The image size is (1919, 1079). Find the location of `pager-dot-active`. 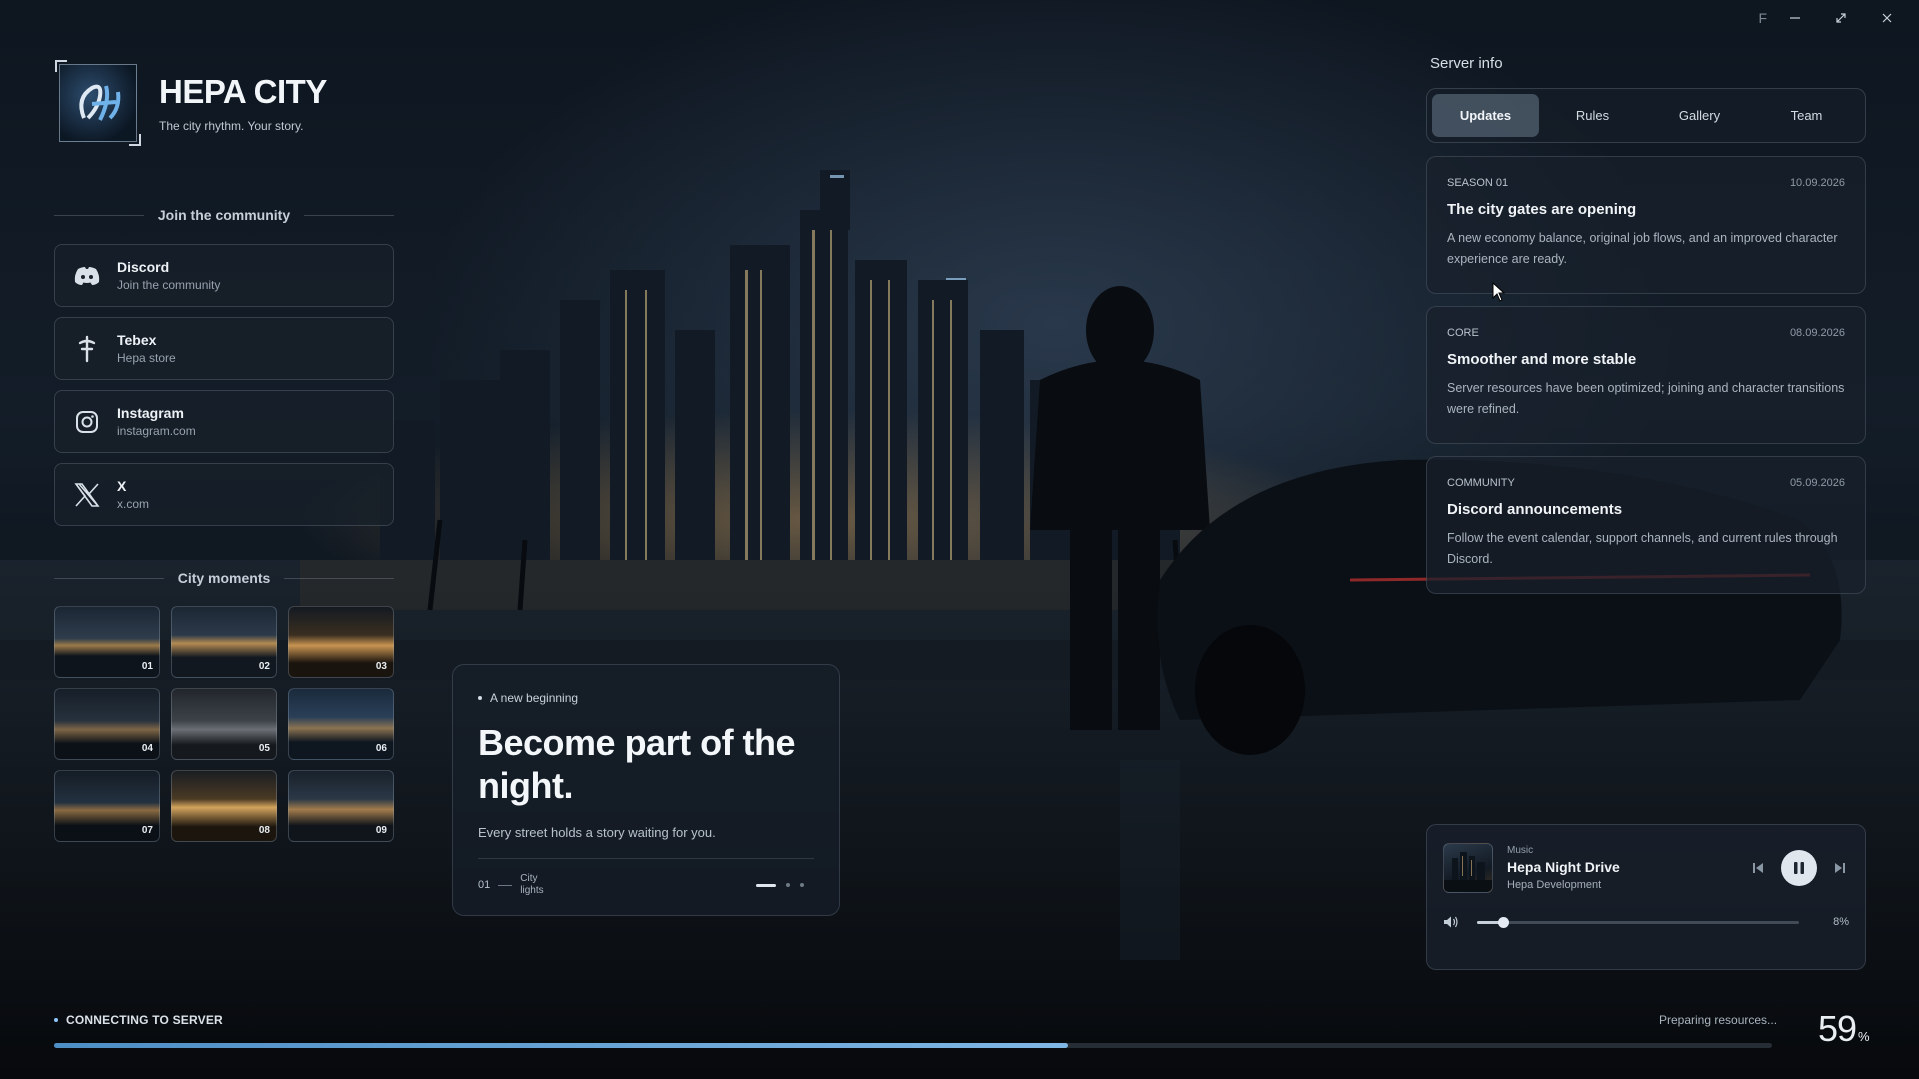

pager-dot-active is located at coordinates (766, 885).